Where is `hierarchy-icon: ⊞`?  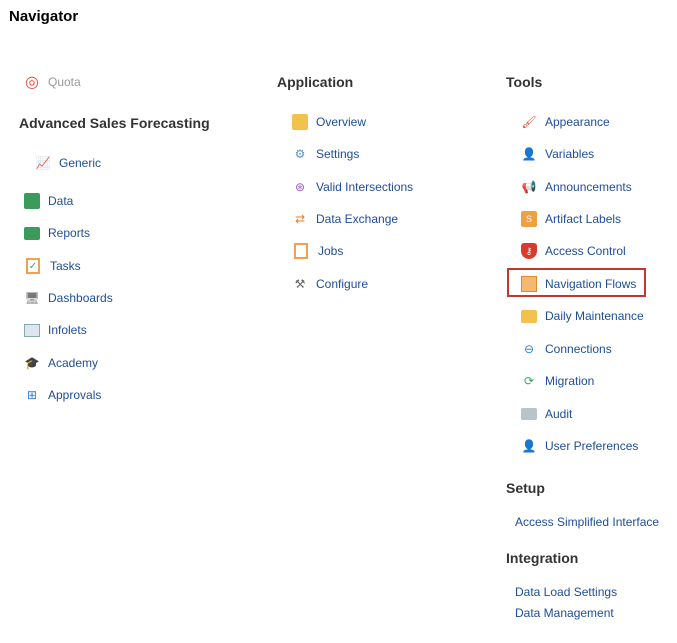
hierarchy-icon: ⊞ is located at coordinates (32, 395).